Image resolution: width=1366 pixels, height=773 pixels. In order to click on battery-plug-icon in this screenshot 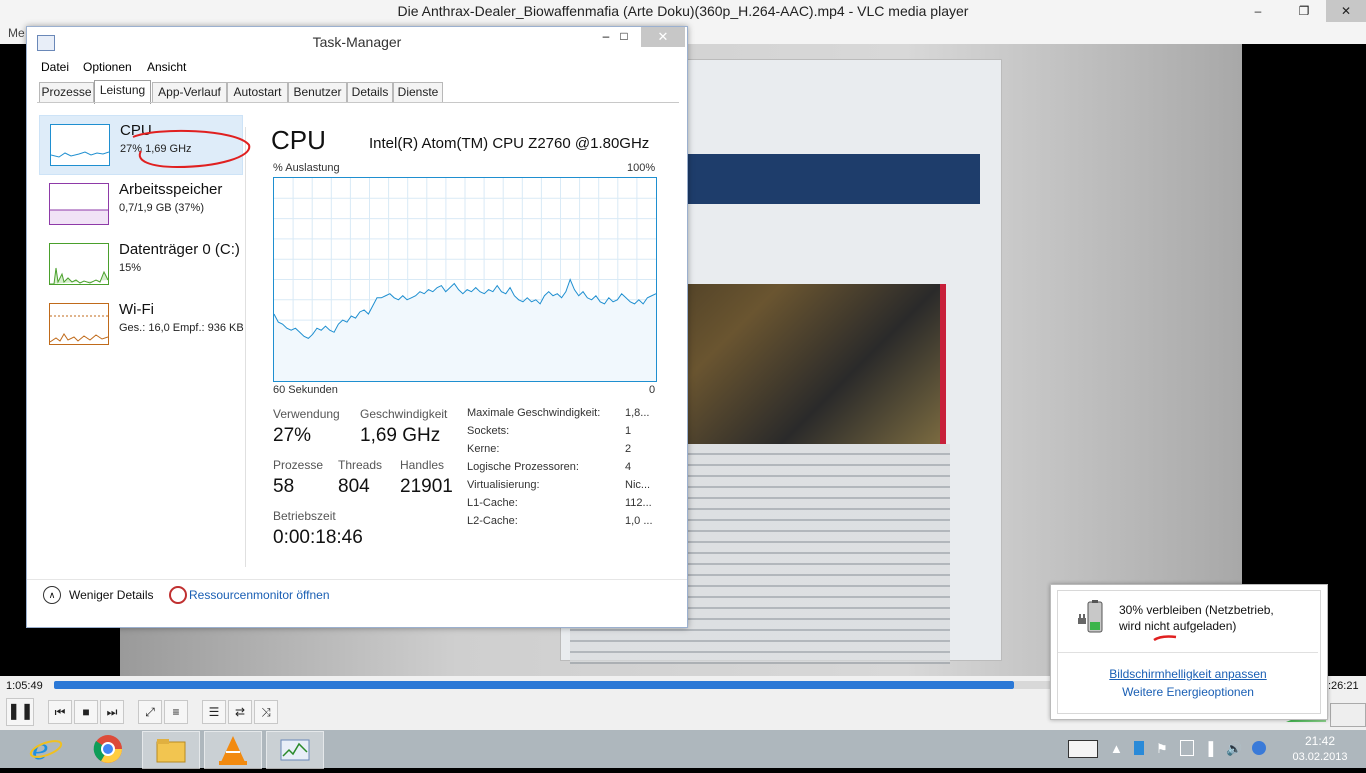, I will do `click(1090, 616)`.